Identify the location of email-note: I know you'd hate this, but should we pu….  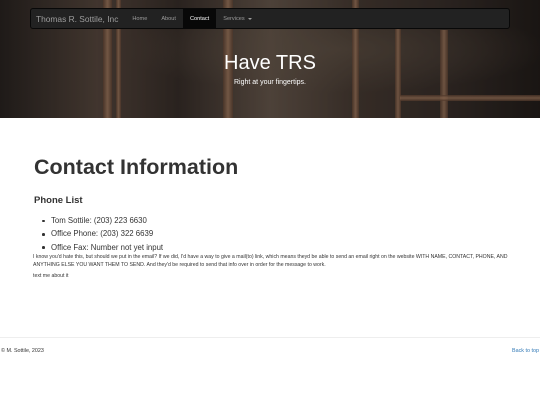
(270, 260).